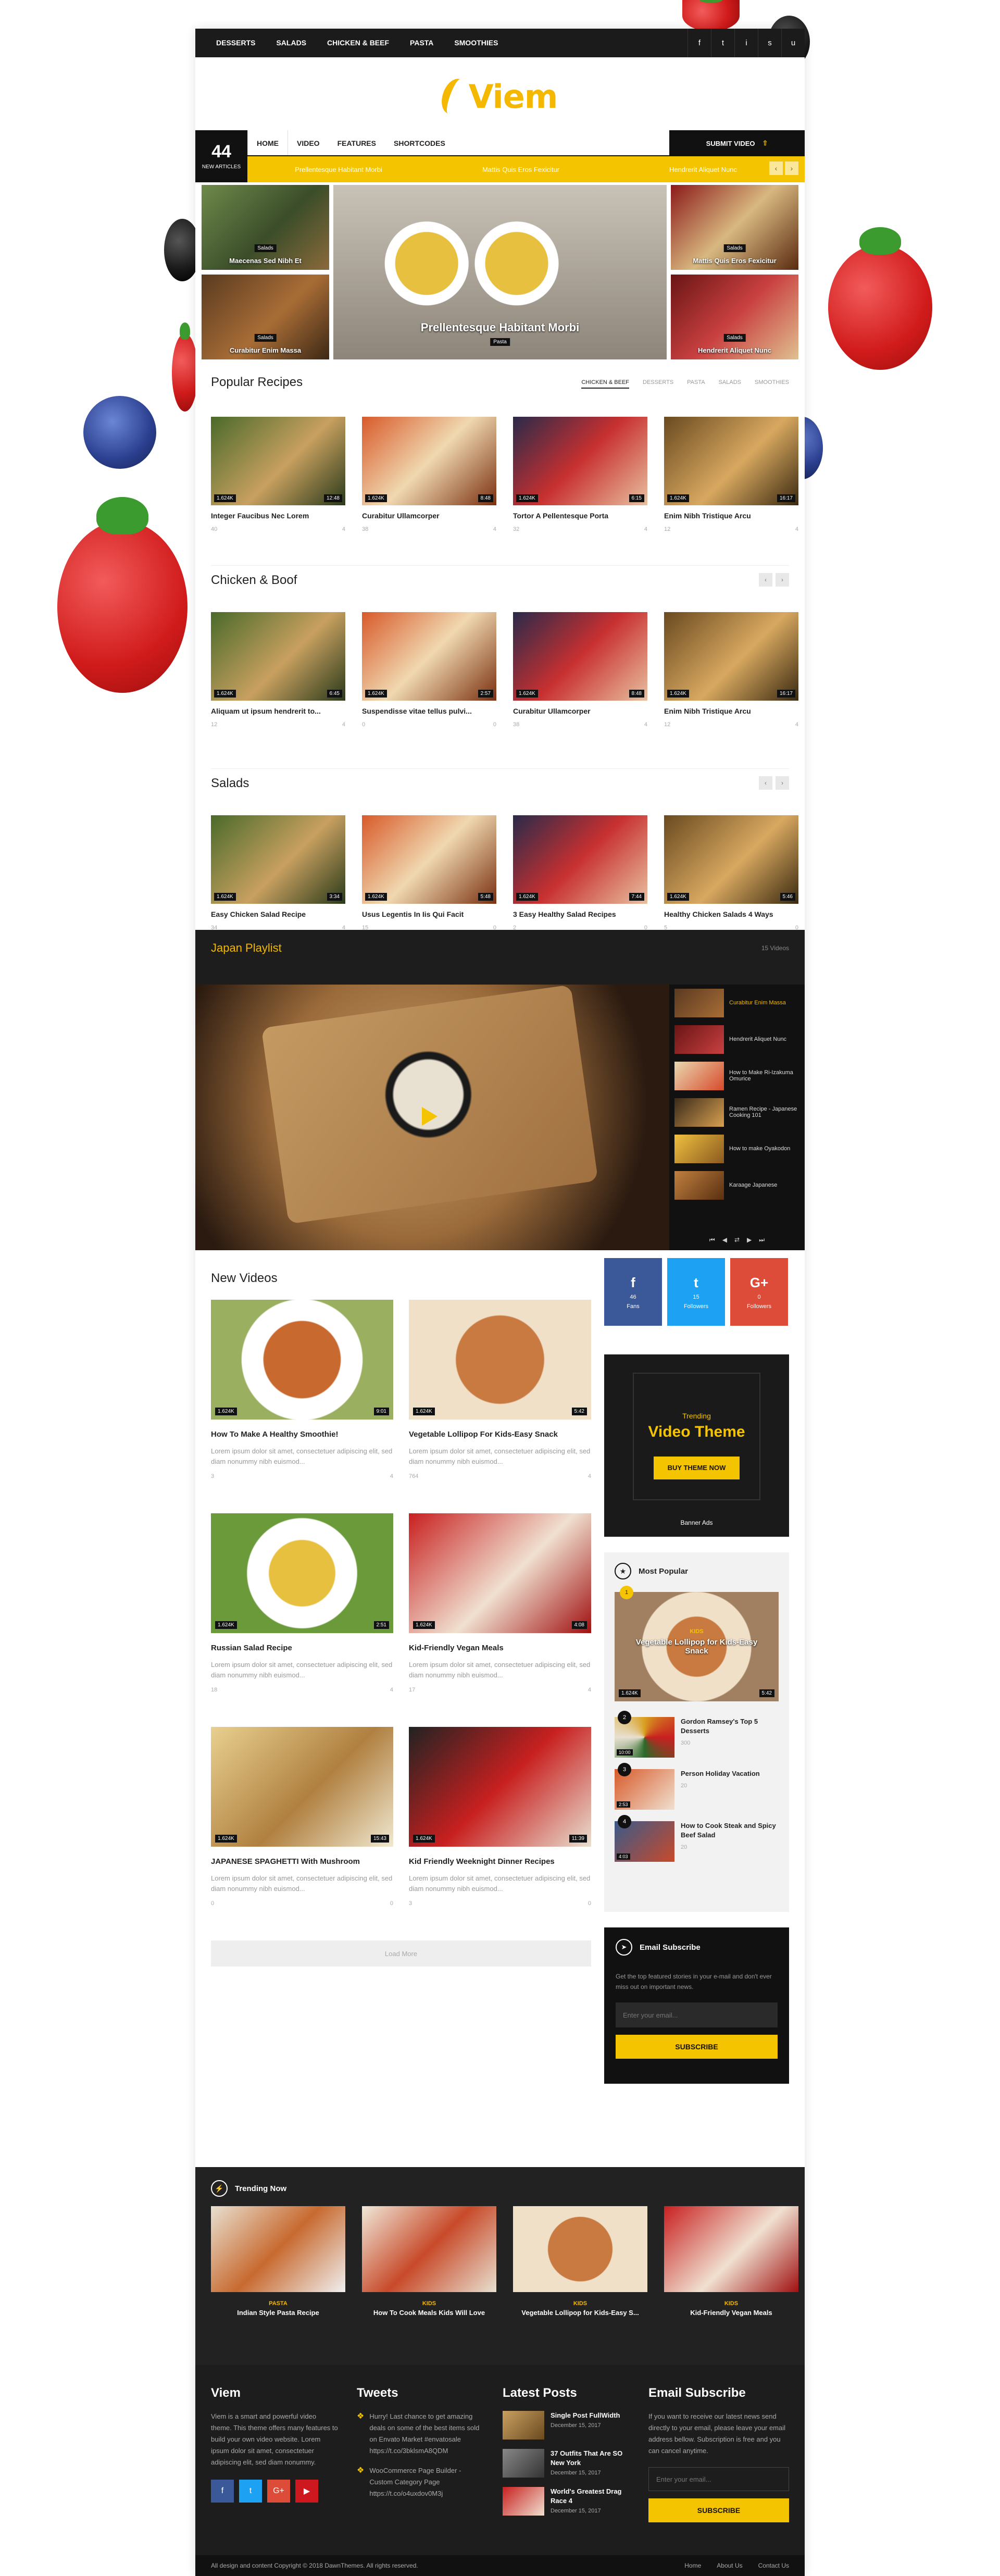  I want to click on trending-card: KIDS Kid-Friendly Vegan Meals, so click(731, 2261).